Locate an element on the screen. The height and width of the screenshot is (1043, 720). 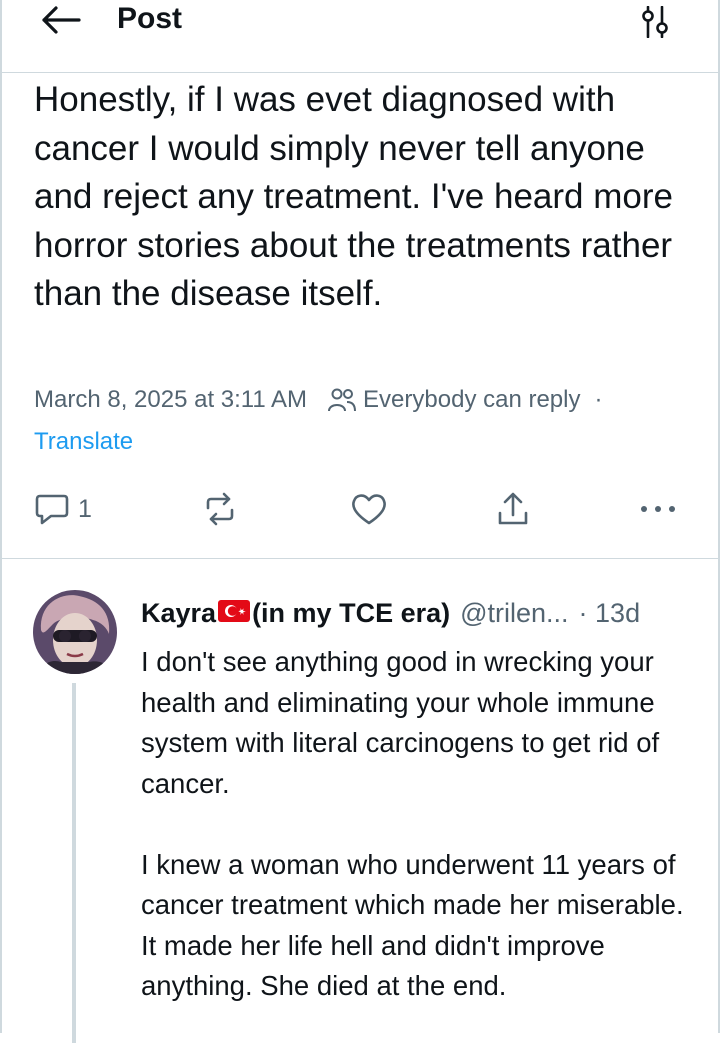
reply-header: Kayra (in my TCE era) @trilen... · 13d is located at coordinates (390, 613).